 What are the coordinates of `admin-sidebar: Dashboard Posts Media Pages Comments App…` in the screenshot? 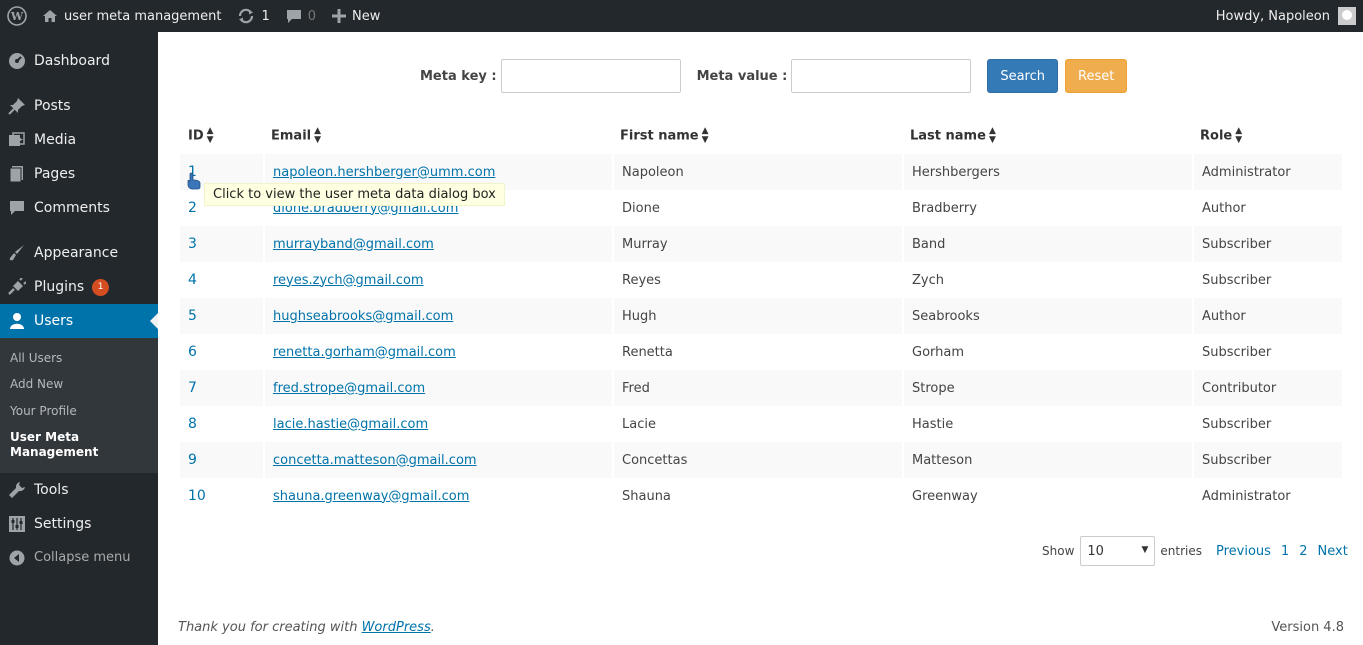 It's located at (79, 338).